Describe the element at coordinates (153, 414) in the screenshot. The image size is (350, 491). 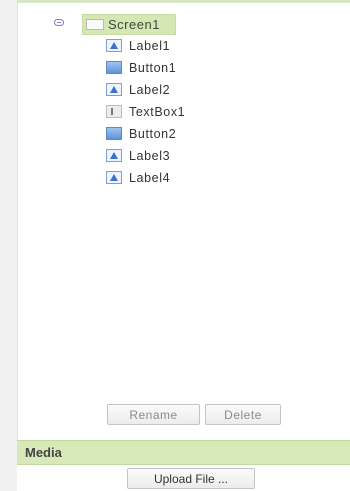
I see `rename-button: Rename` at that location.